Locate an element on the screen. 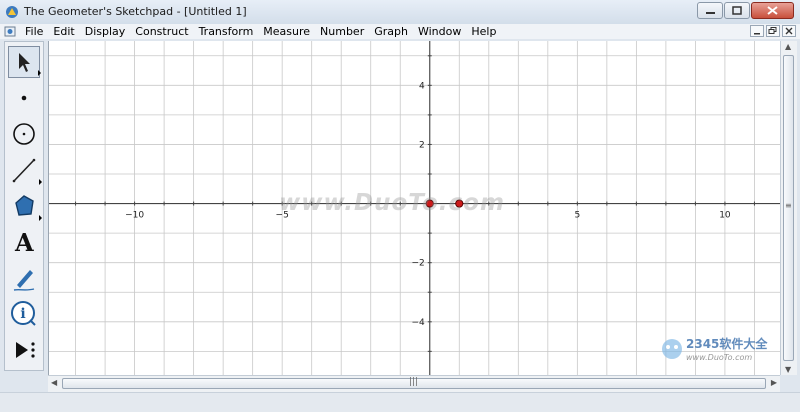 The width and height of the screenshot is (800, 412). straightedge-tool is located at coordinates (25, 170).